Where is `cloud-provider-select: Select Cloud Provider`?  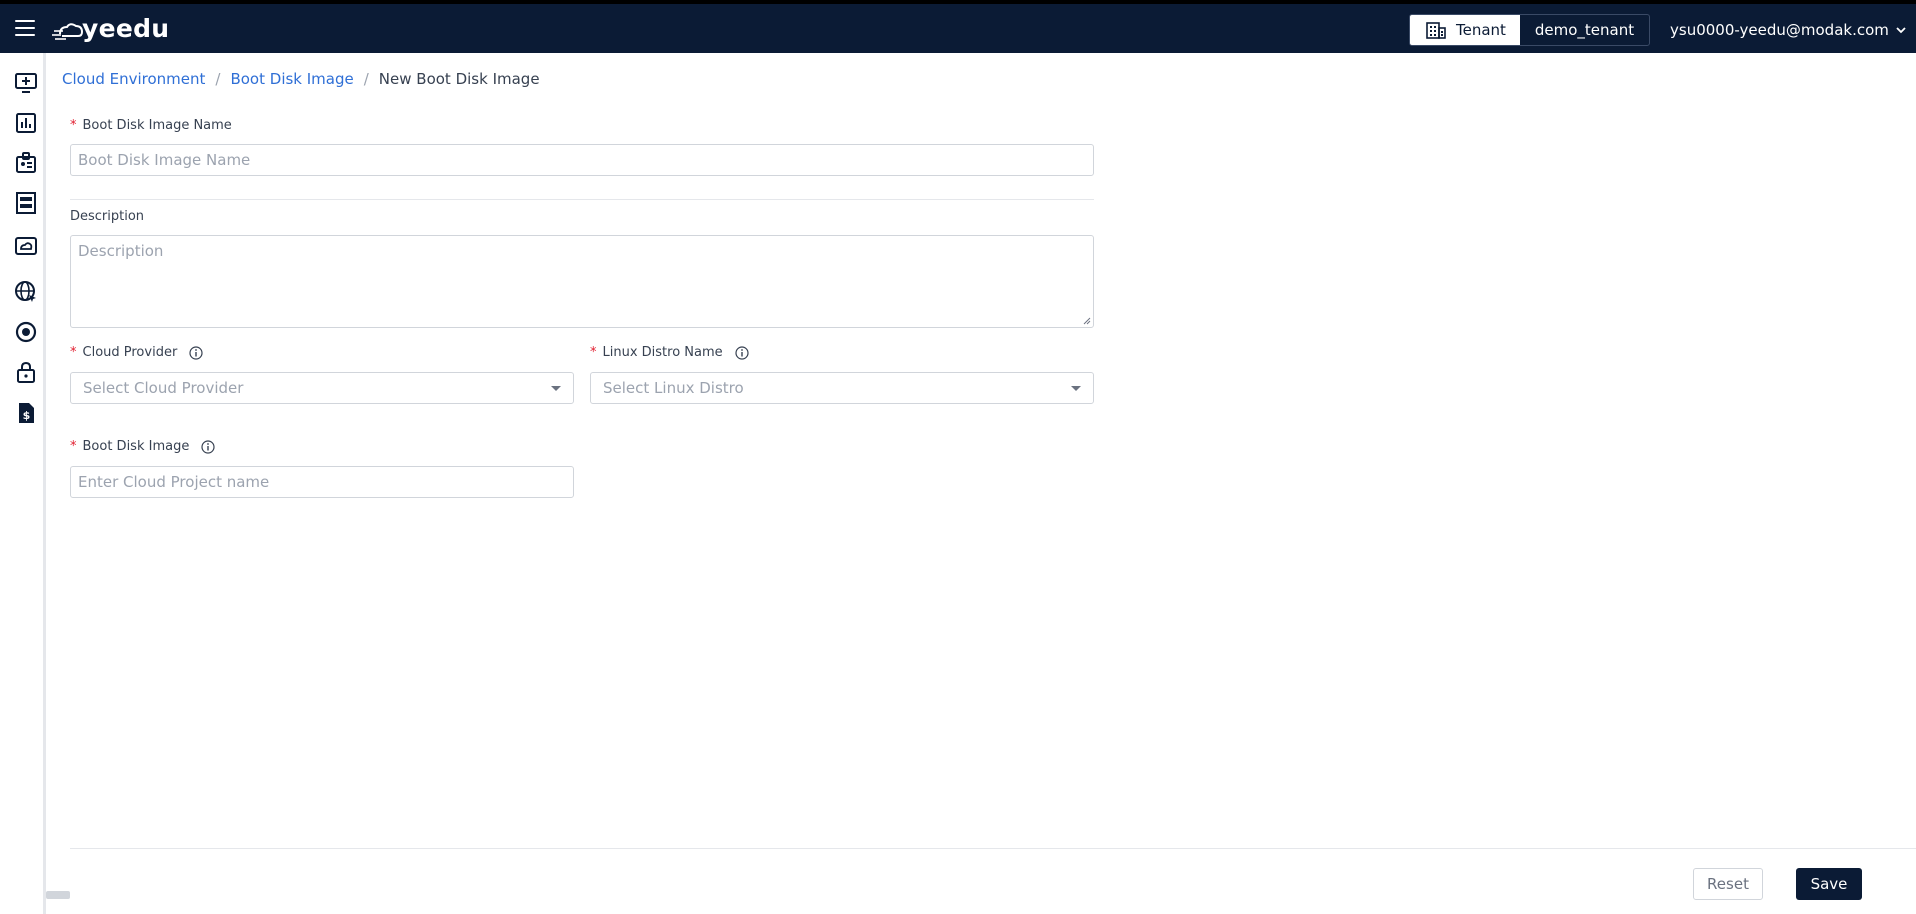
cloud-provider-select: Select Cloud Provider is located at coordinates (322, 388).